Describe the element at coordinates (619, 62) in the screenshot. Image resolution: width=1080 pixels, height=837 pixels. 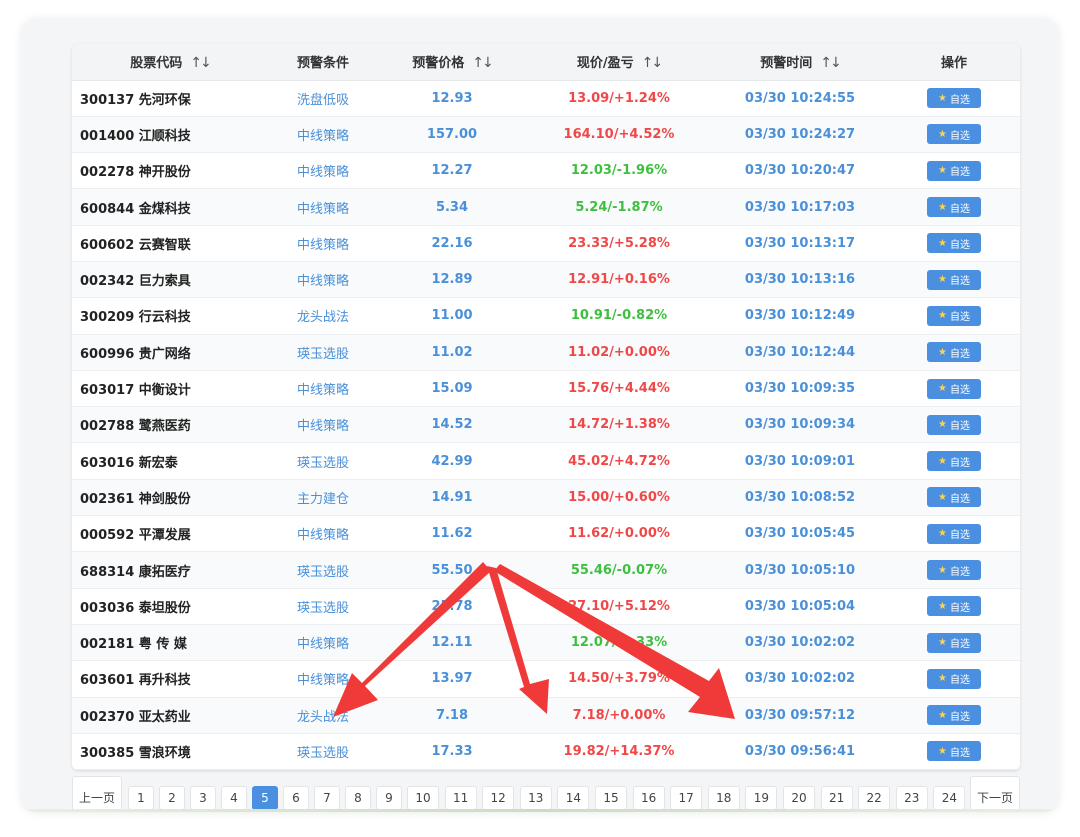
I see `column-header-now-pl: 现价/盈亏 ↑↓` at that location.